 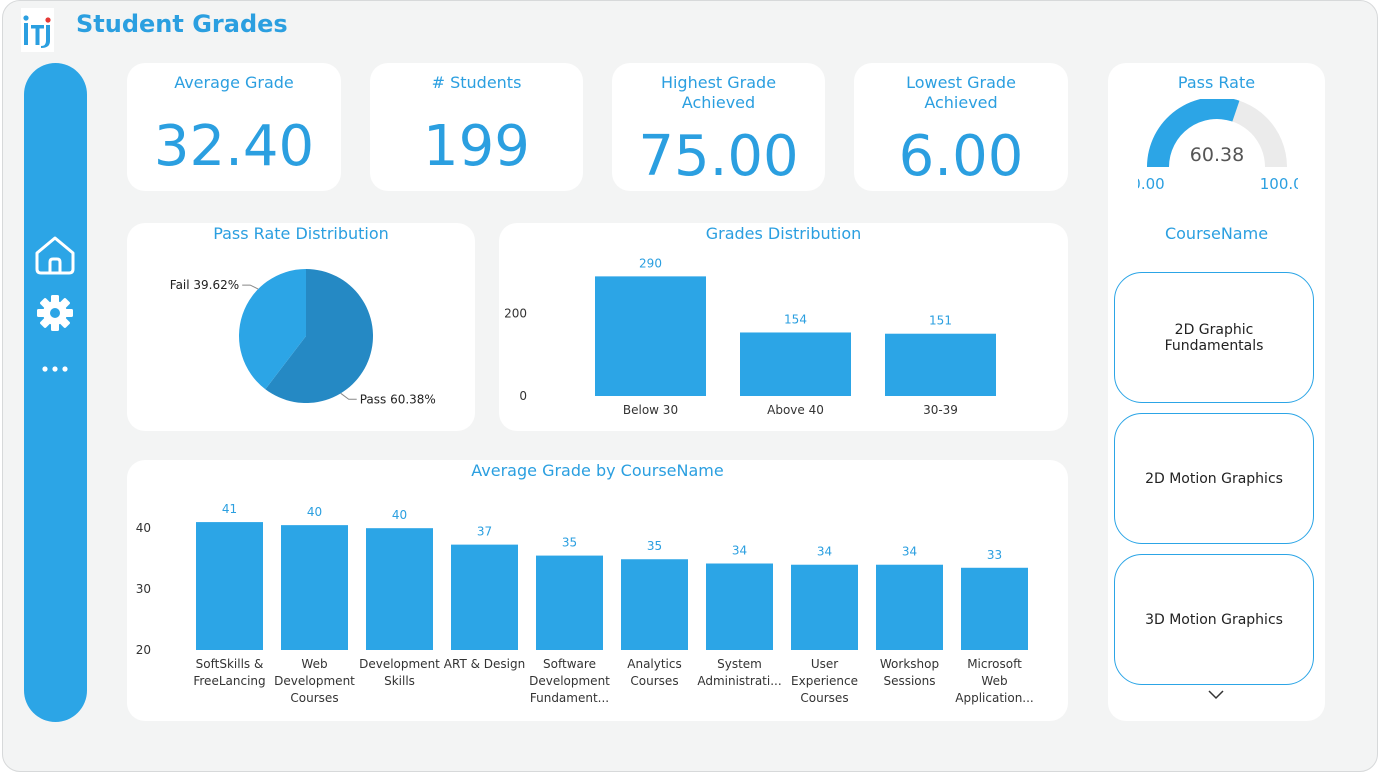 I want to click on kpi-label: Lowest Grade Achieved, so click(x=961, y=92).